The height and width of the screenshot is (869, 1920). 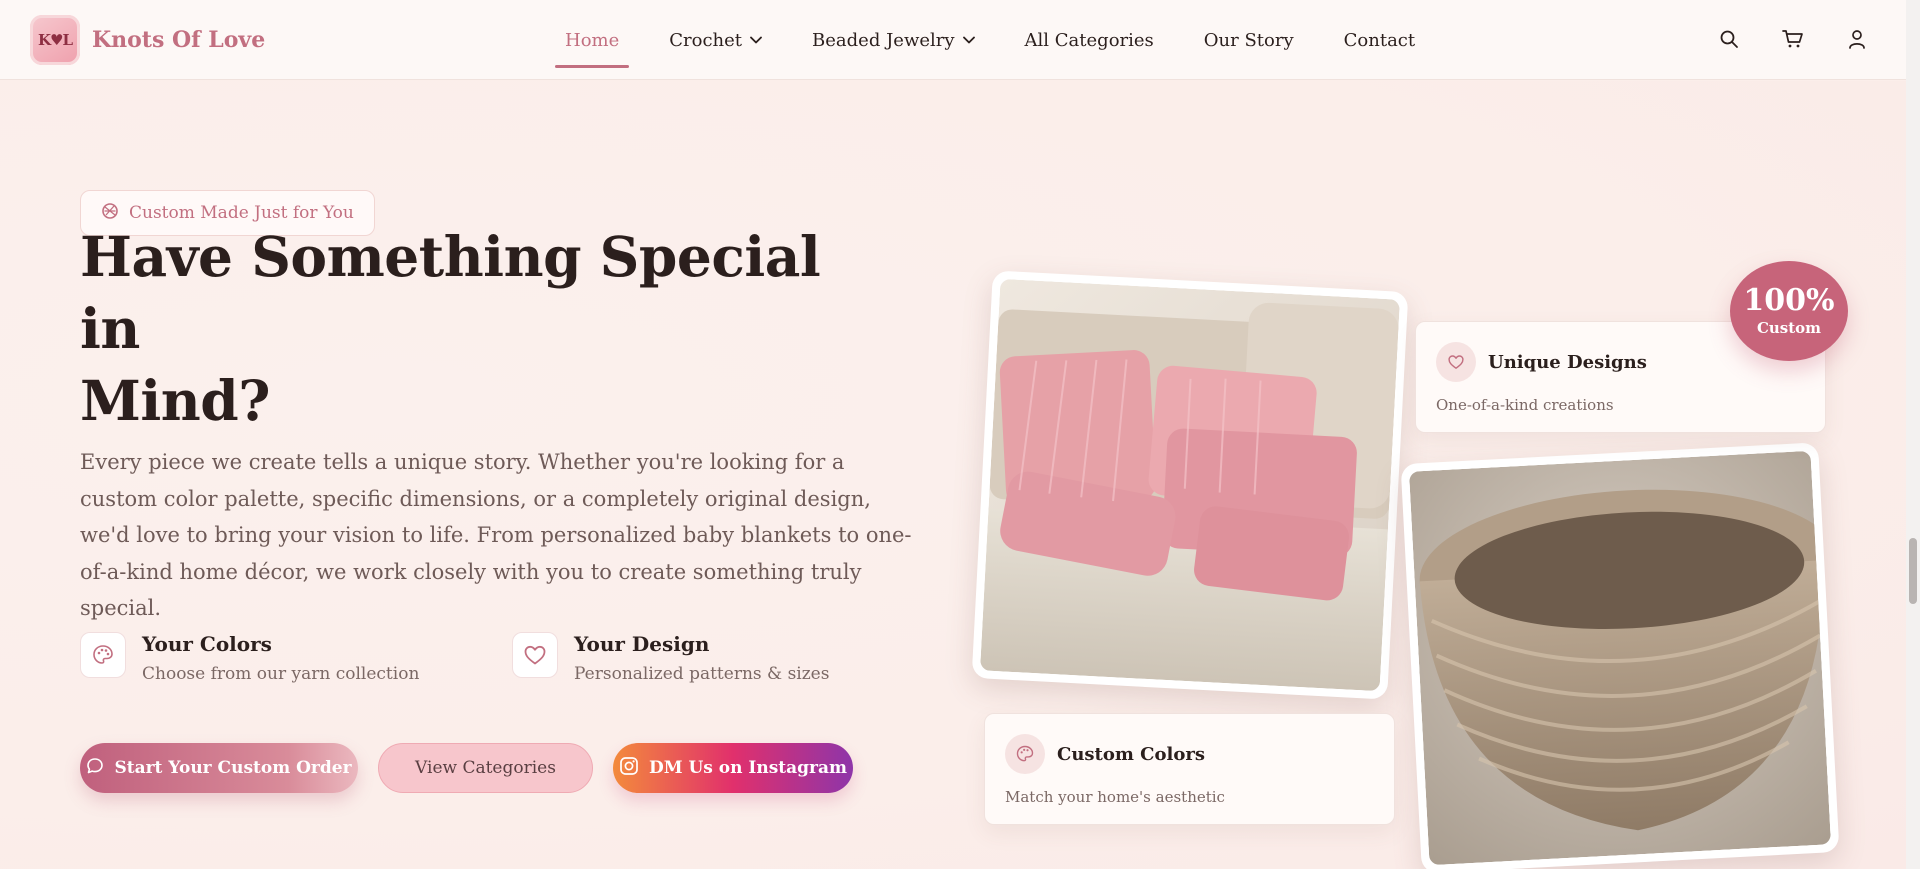 I want to click on logo-mark: K♥L, so click(x=55, y=40).